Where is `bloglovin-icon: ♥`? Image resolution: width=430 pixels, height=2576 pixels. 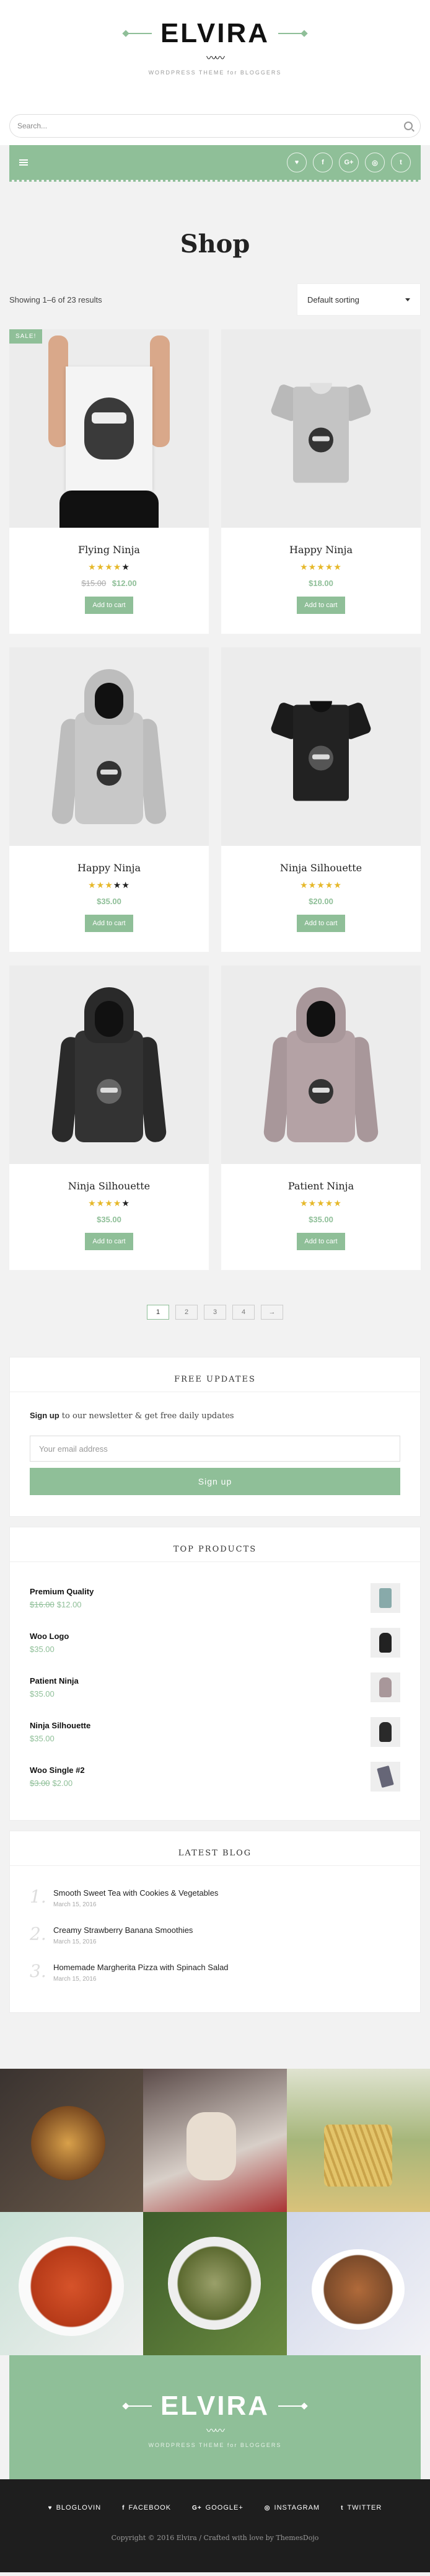 bloglovin-icon: ♥ is located at coordinates (297, 162).